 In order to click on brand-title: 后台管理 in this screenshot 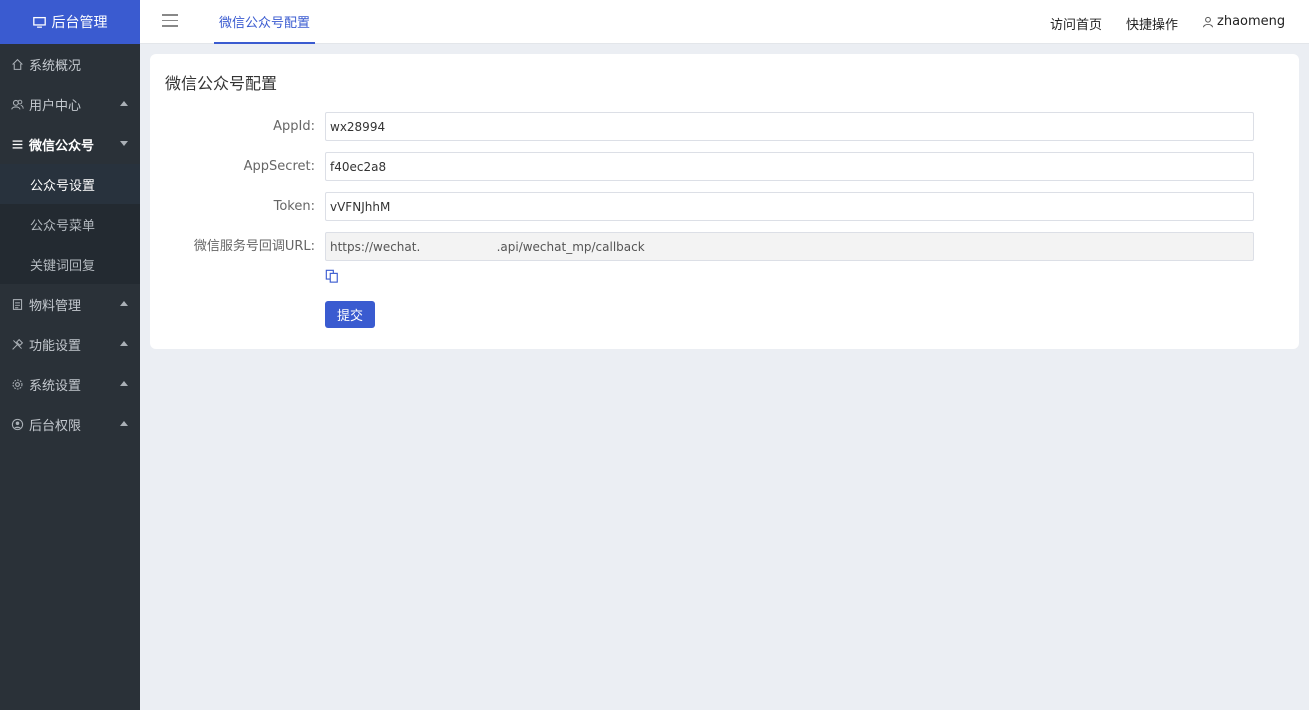, I will do `click(79, 23)`.